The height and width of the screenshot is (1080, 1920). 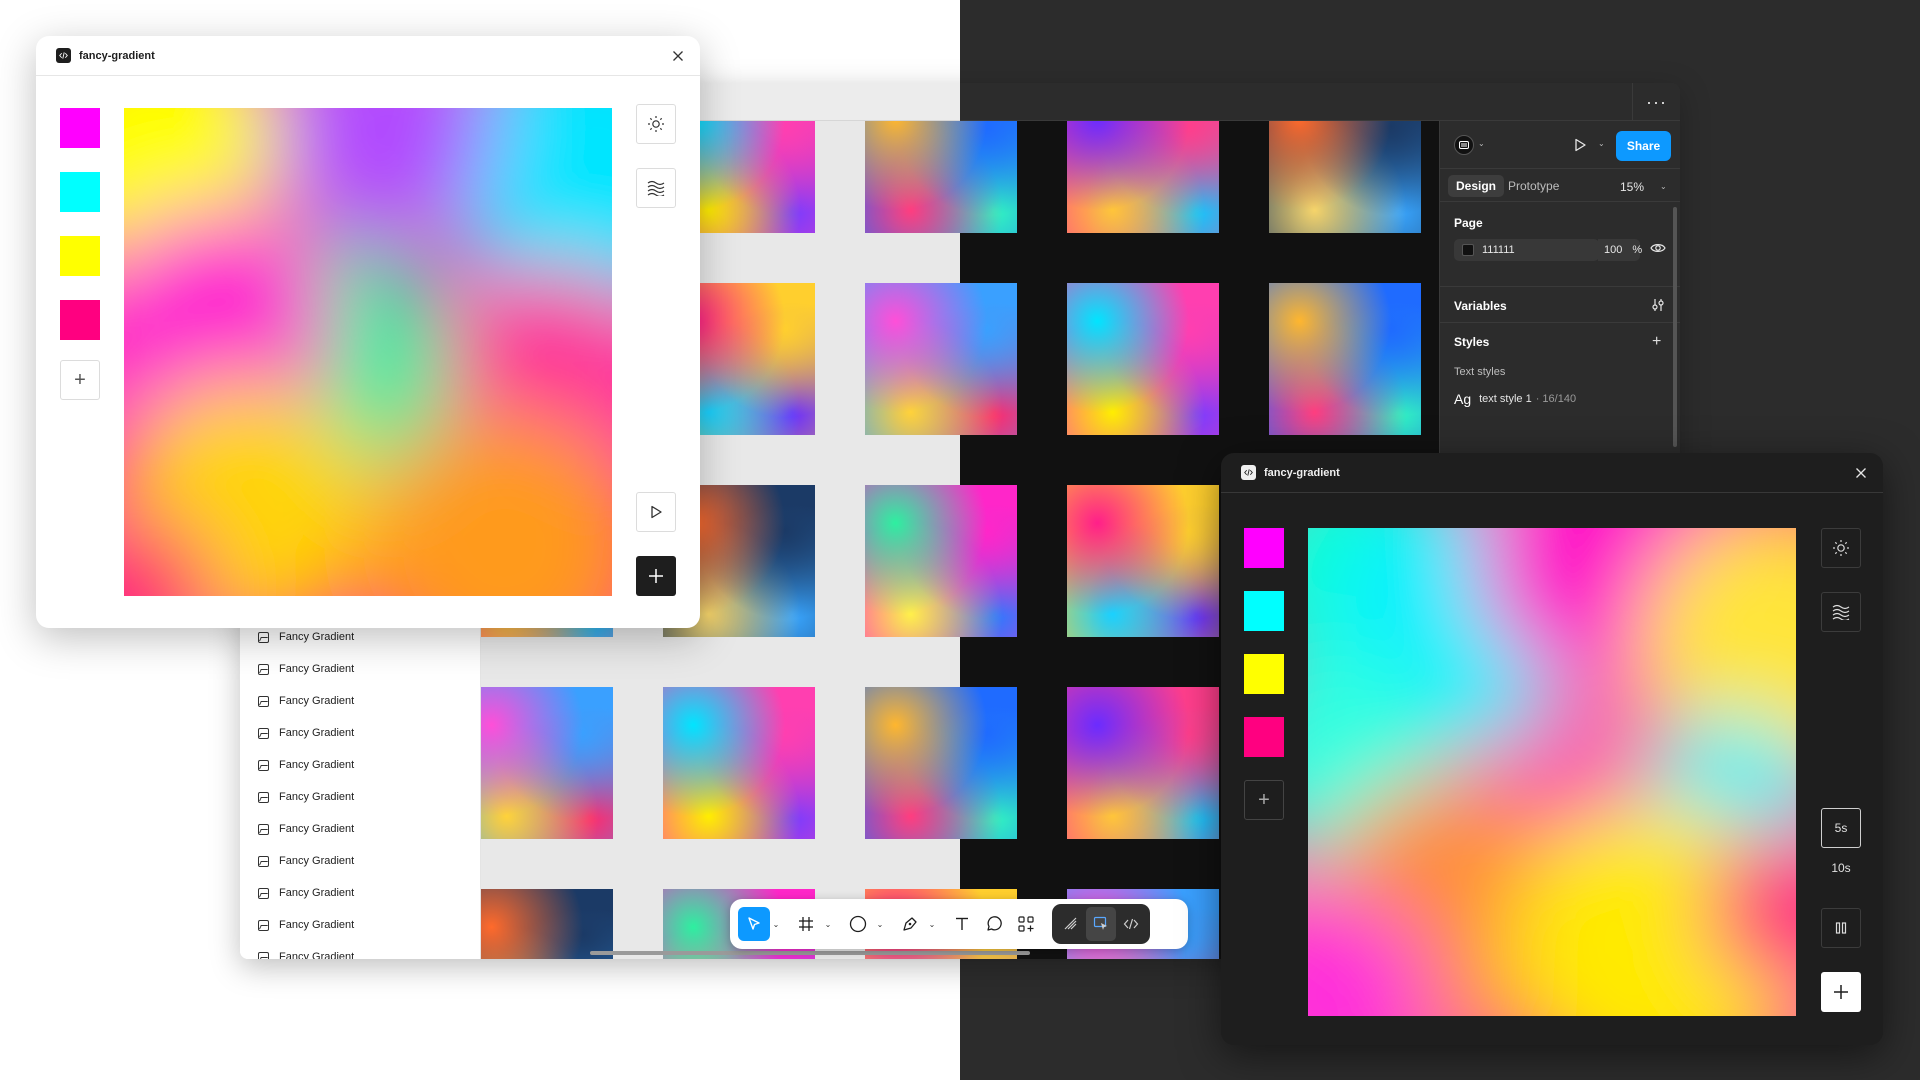 I want to click on plus-icon, so click(x=656, y=576).